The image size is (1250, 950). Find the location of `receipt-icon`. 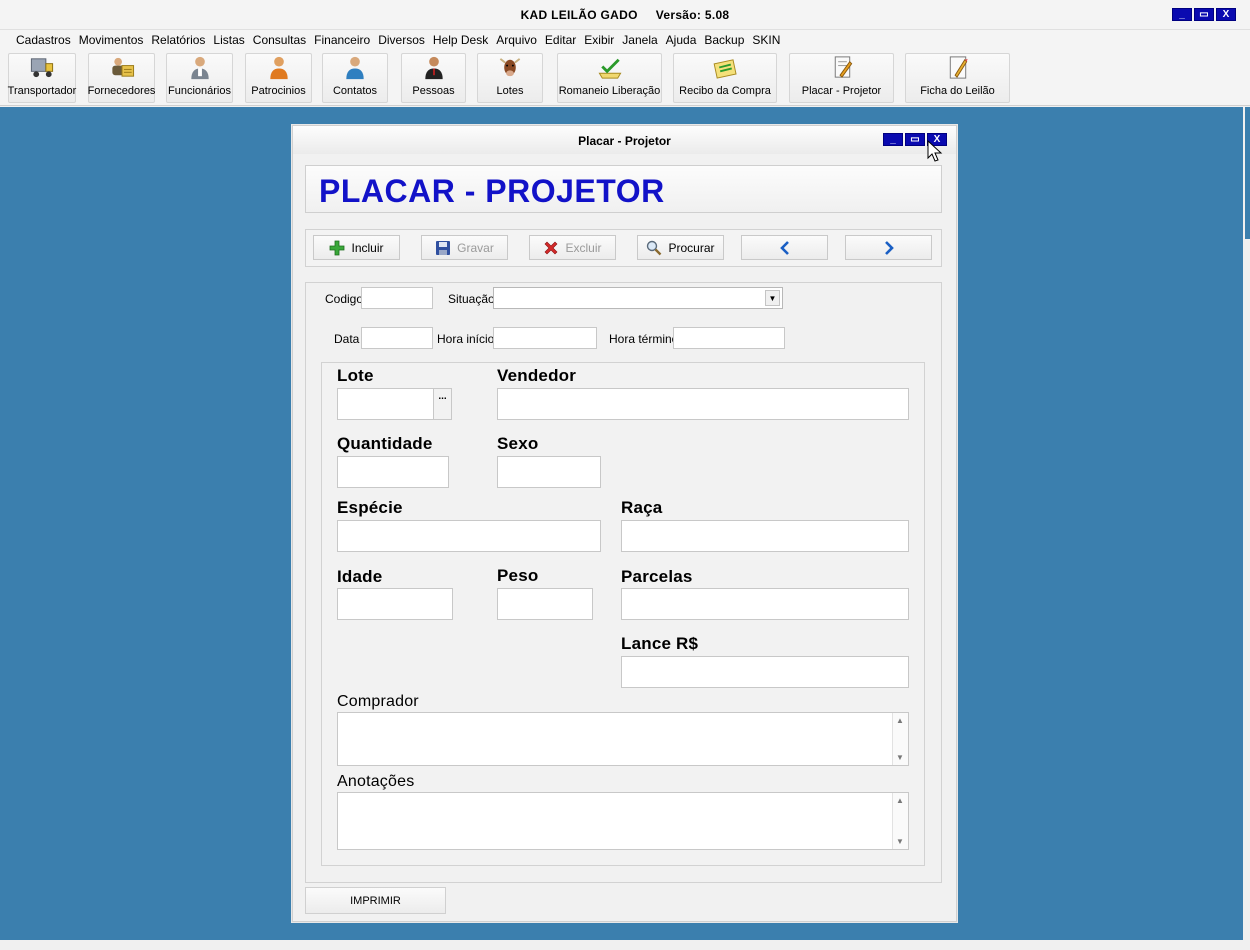

receipt-icon is located at coordinates (725, 69).